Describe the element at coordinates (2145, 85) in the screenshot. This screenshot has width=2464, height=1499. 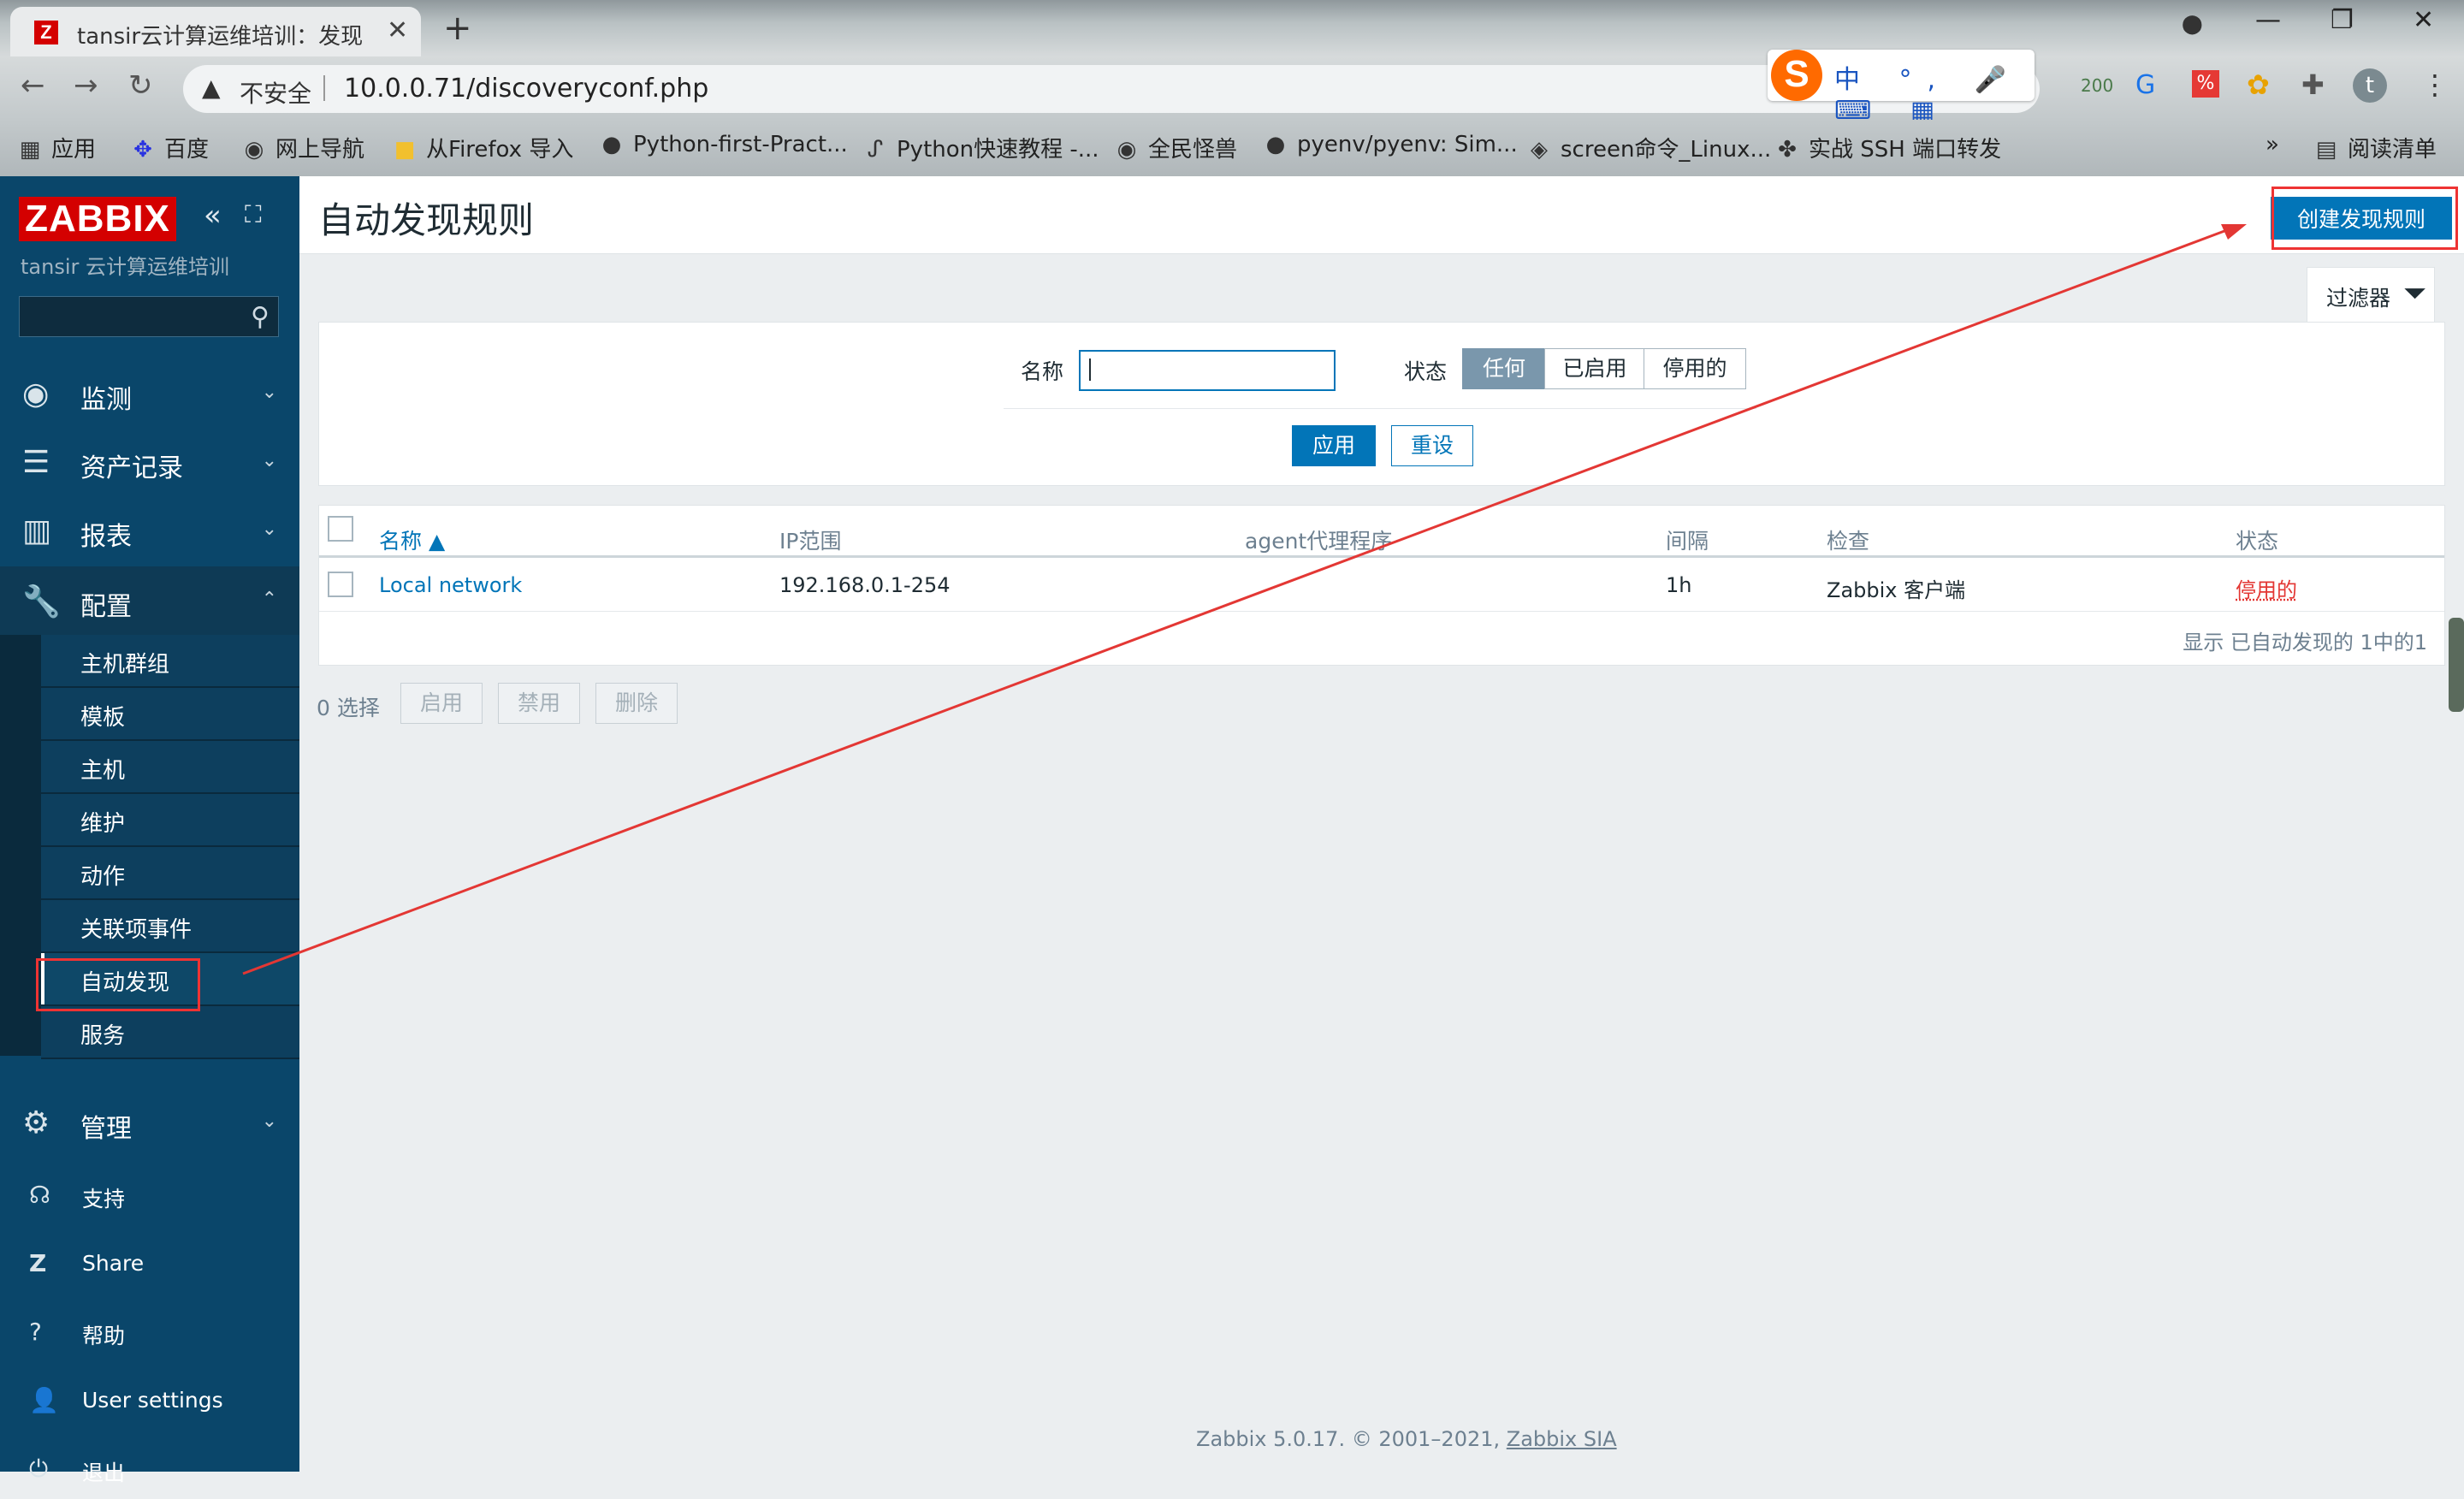
I see `translate-icon: G` at that location.